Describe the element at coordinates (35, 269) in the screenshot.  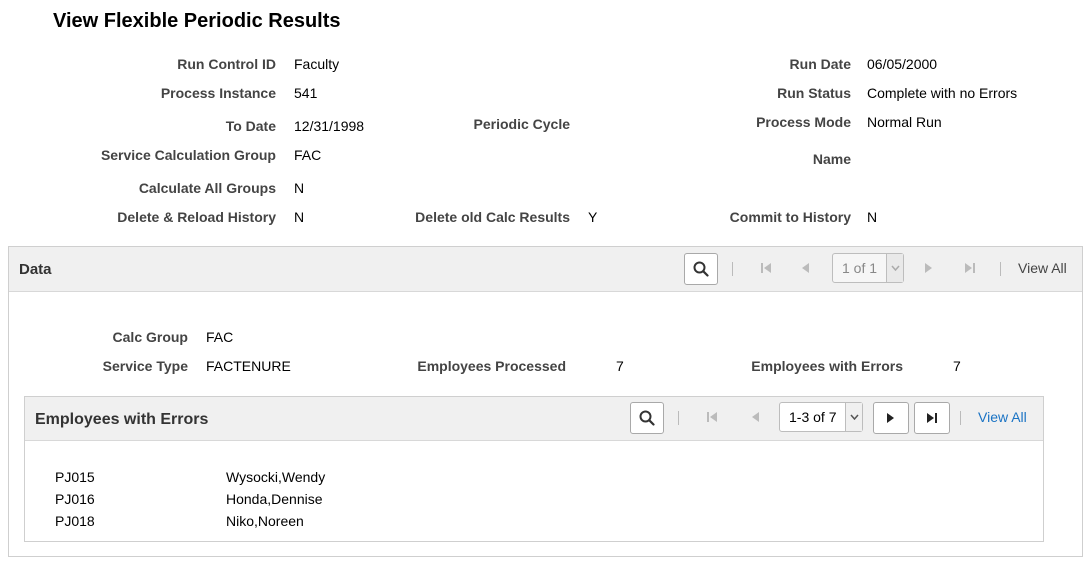
I see `data-panel-title: Data` at that location.